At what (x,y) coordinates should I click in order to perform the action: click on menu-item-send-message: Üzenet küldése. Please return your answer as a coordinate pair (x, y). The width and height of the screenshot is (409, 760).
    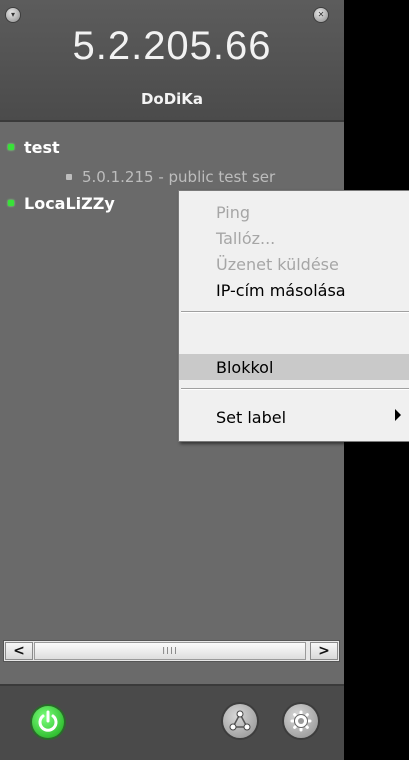
    Looking at the image, I should click on (294, 264).